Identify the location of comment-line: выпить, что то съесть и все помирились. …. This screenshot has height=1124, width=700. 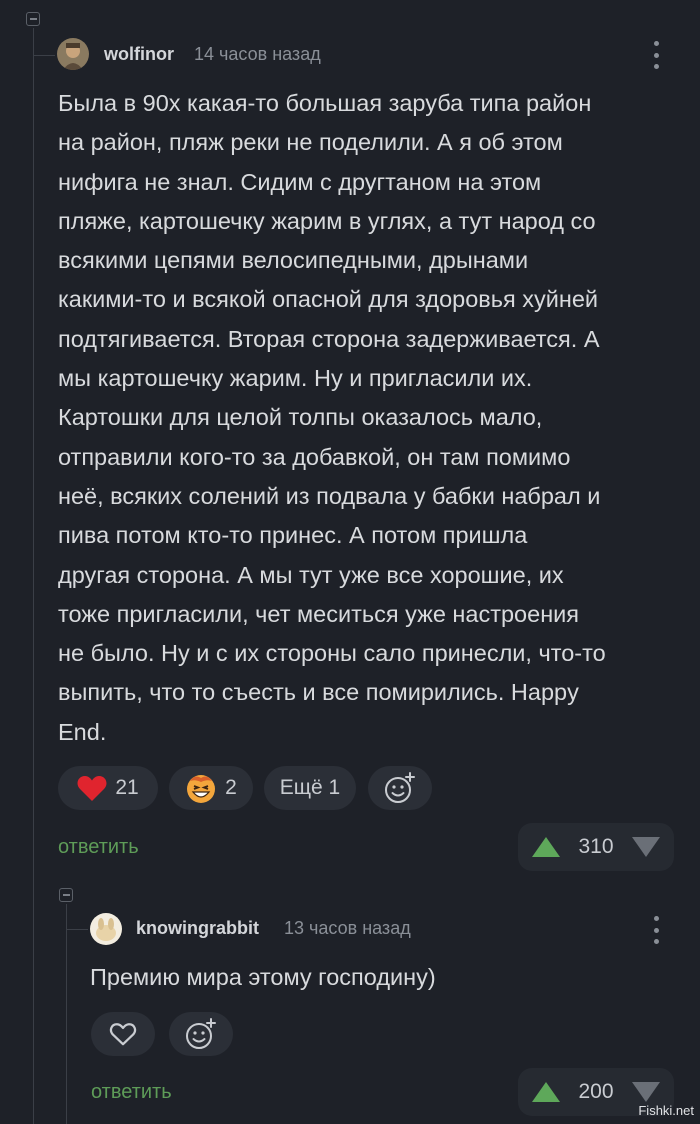
(318, 692).